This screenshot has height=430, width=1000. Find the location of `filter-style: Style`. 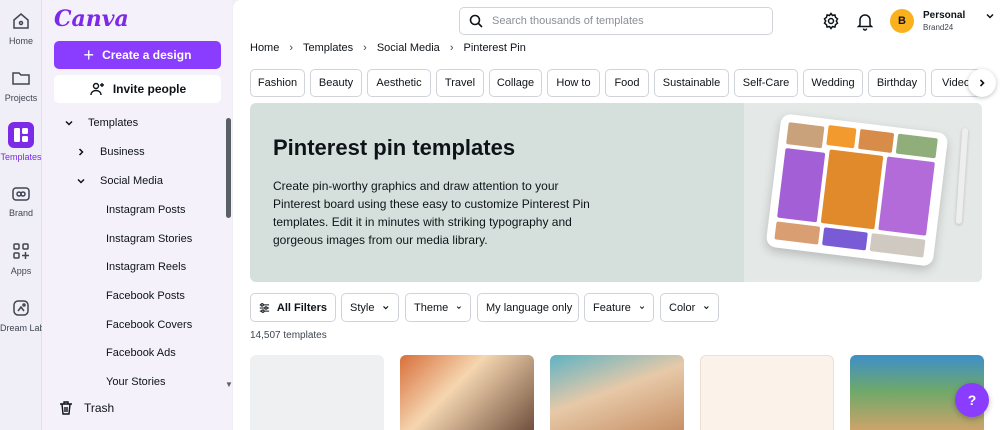

filter-style: Style is located at coordinates (370, 307).